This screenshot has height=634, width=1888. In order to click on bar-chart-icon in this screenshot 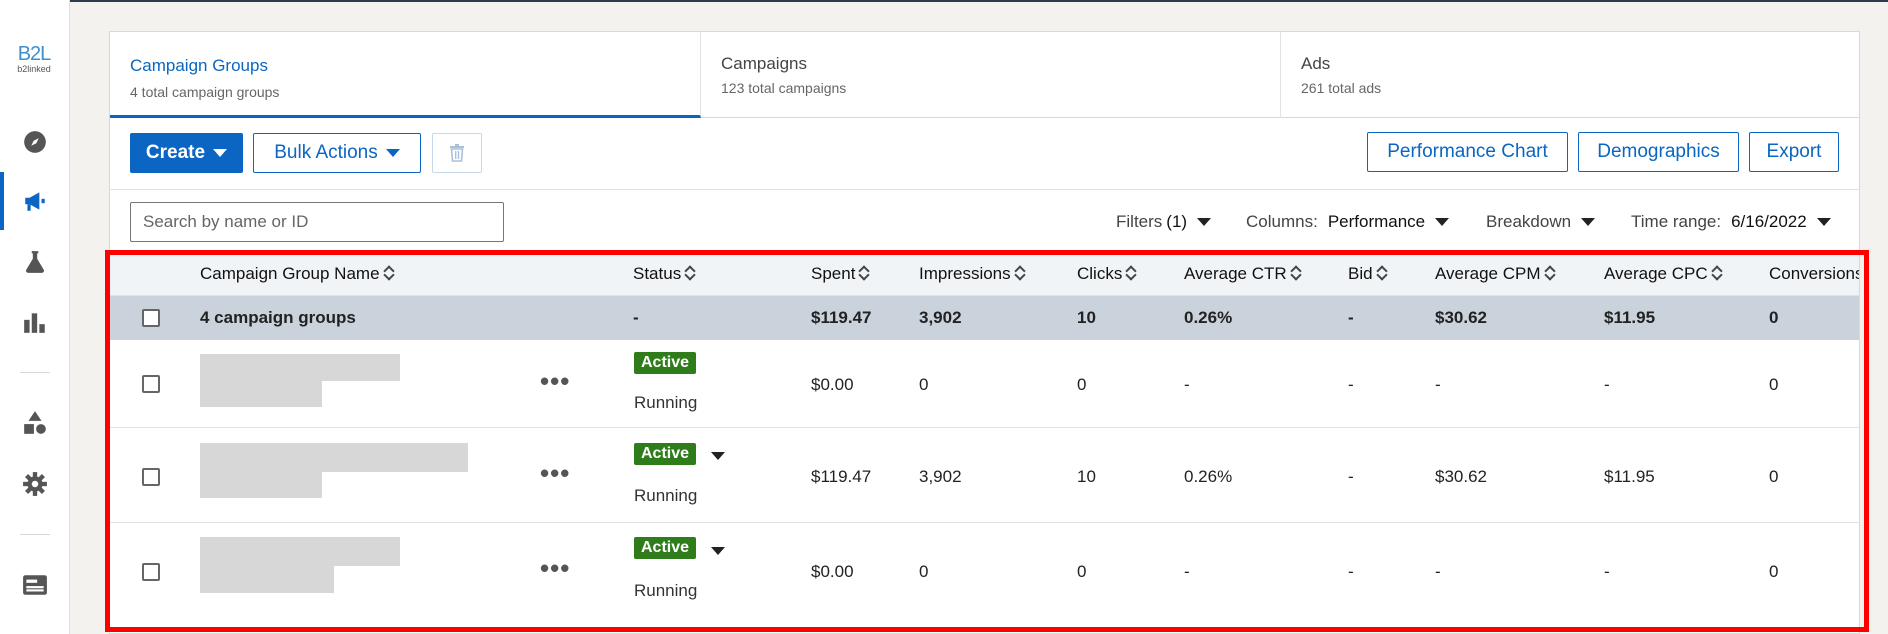, I will do `click(35, 322)`.